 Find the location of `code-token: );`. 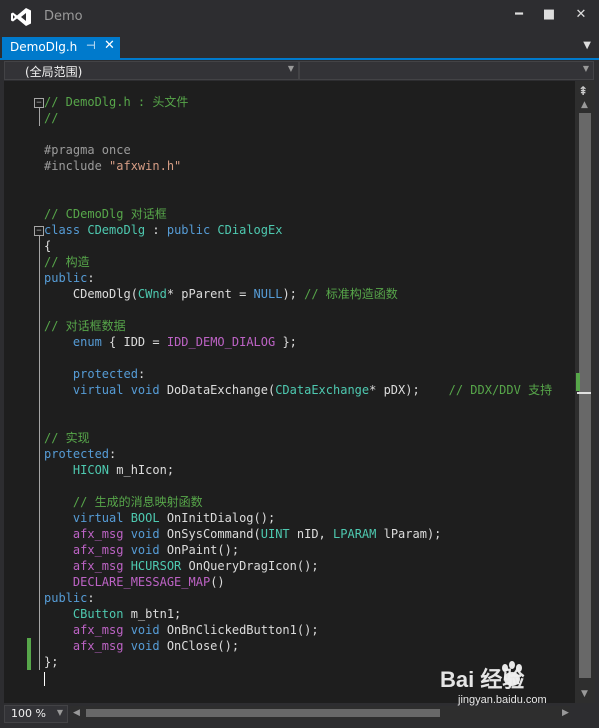

code-token: ); is located at coordinates (293, 294).